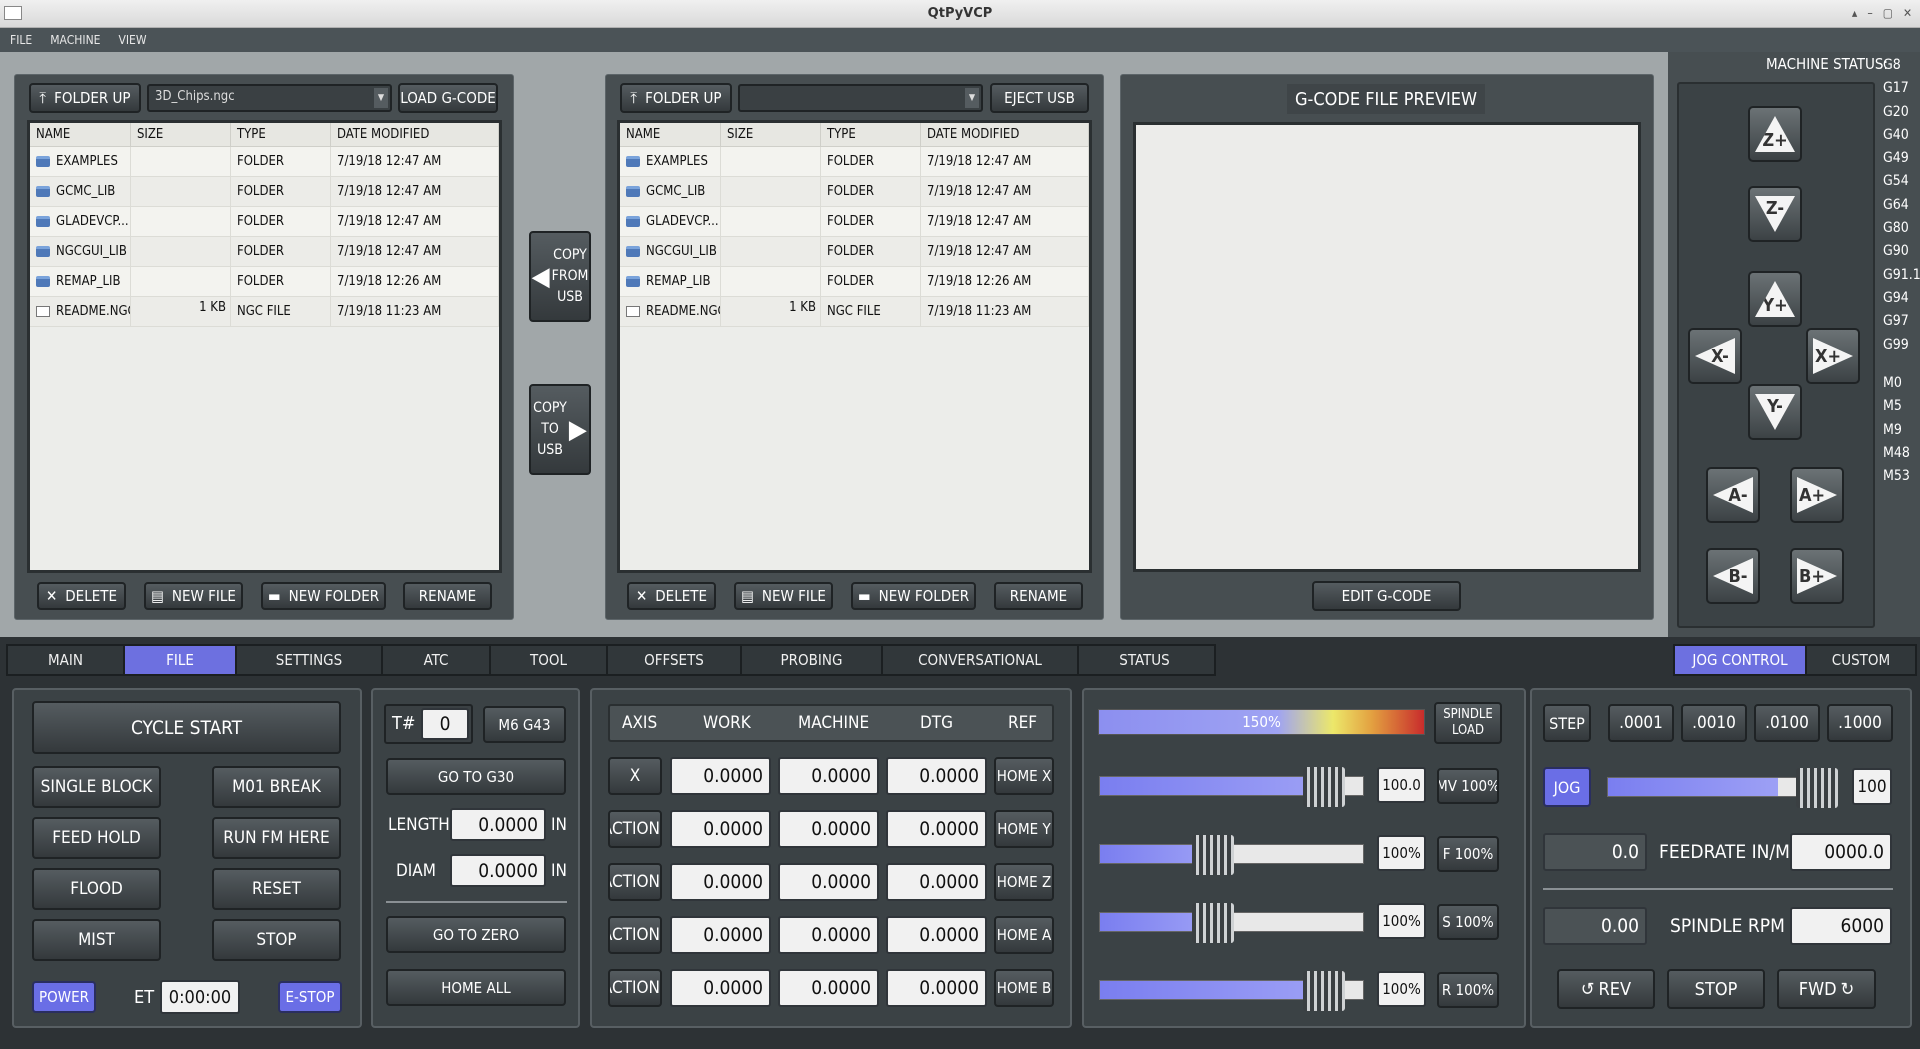 The image size is (1920, 1049). What do you see at coordinates (1039, 98) in the screenshot?
I see `eject-usb-button: EJECT USB` at bounding box center [1039, 98].